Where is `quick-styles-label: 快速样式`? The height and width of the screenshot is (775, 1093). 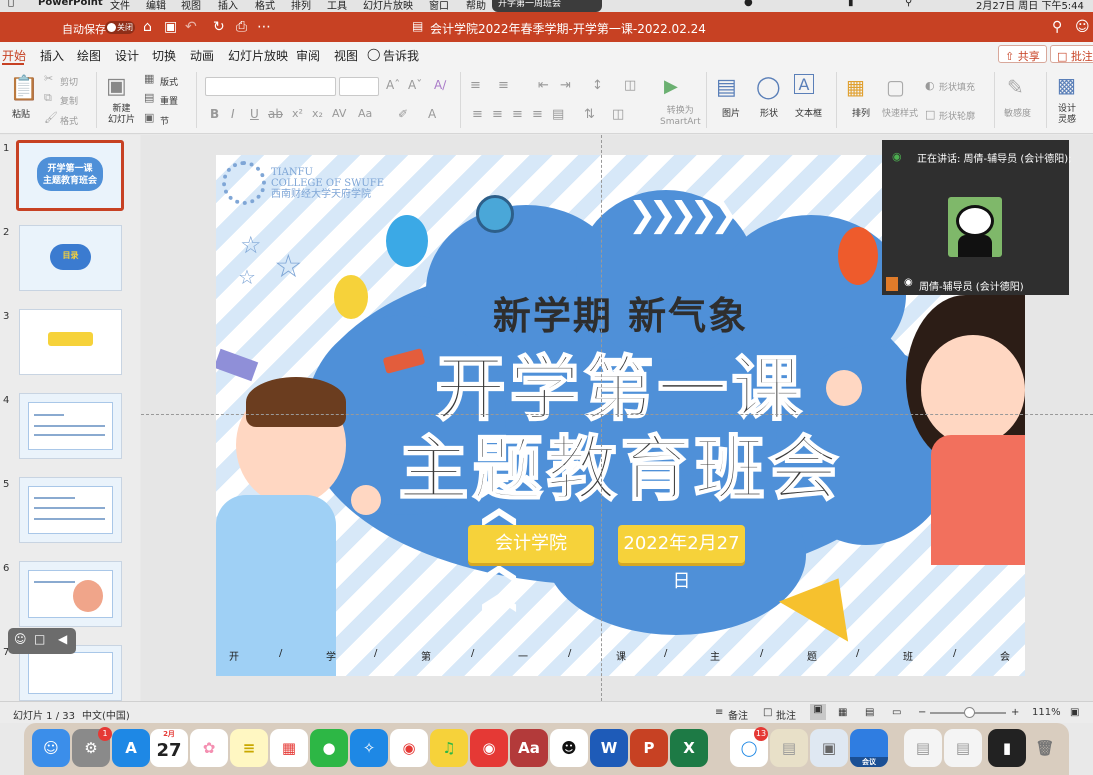 quick-styles-label: 快速样式 is located at coordinates (900, 112).